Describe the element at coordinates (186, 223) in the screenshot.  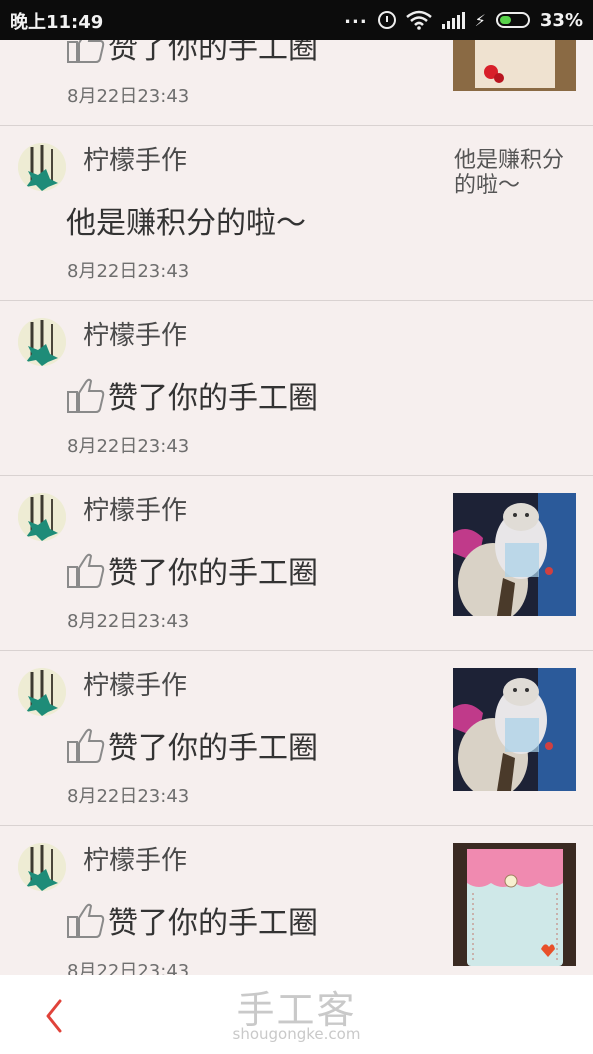
I see `item-content-text: 他是赚积分的啦～` at that location.